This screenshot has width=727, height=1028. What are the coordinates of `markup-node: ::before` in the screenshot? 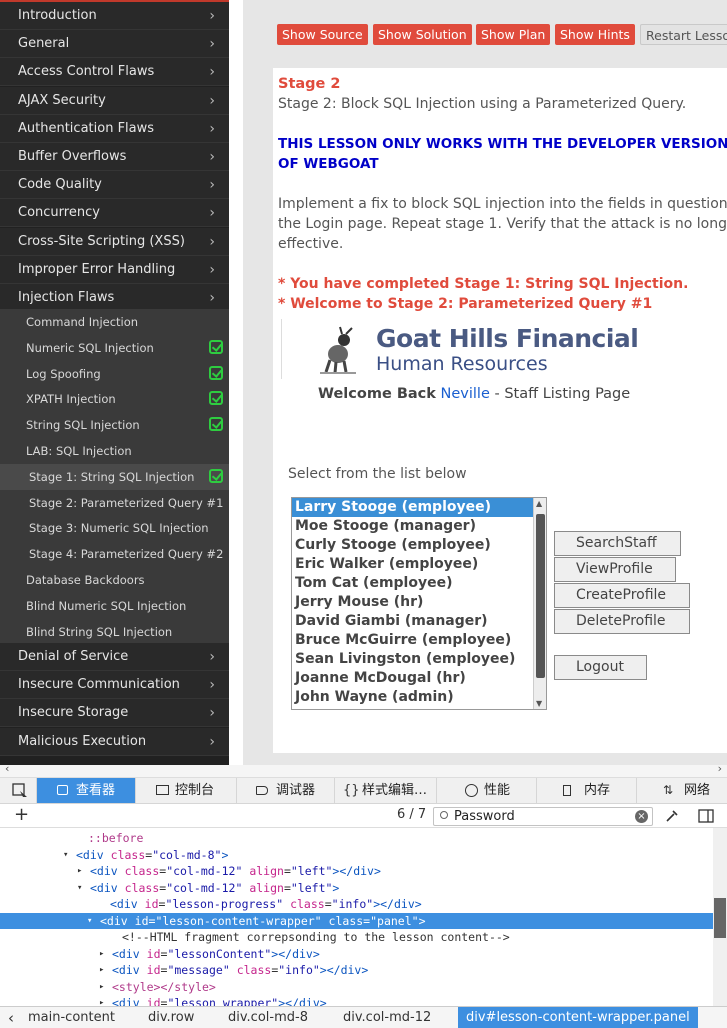 It's located at (356, 838).